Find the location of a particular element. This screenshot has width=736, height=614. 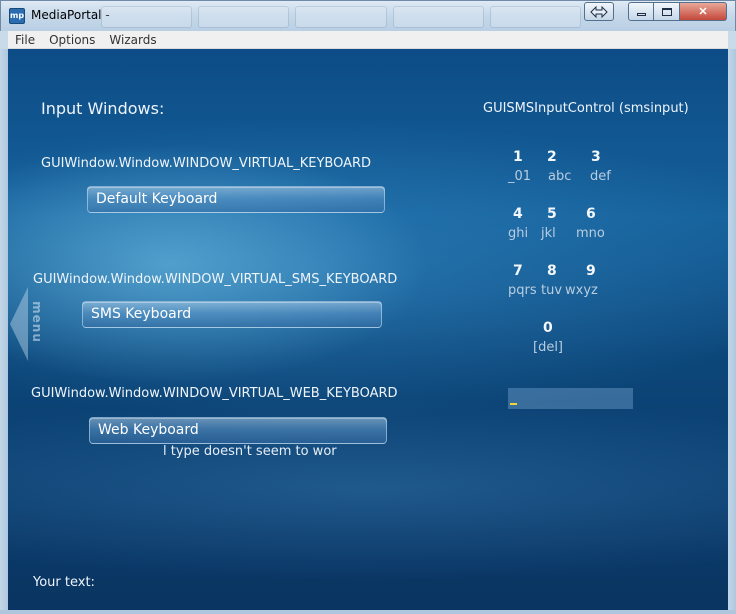

window-title: MediaPortal - is located at coordinates (70, 15).